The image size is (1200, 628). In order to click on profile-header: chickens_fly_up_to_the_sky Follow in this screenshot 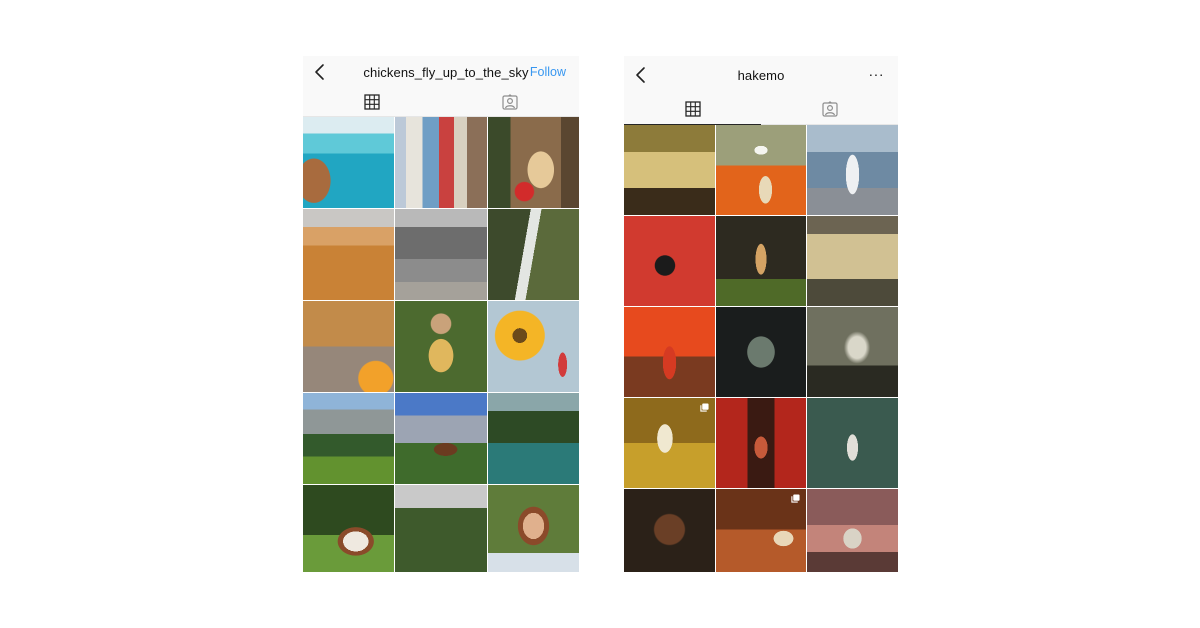, I will do `click(441, 72)`.